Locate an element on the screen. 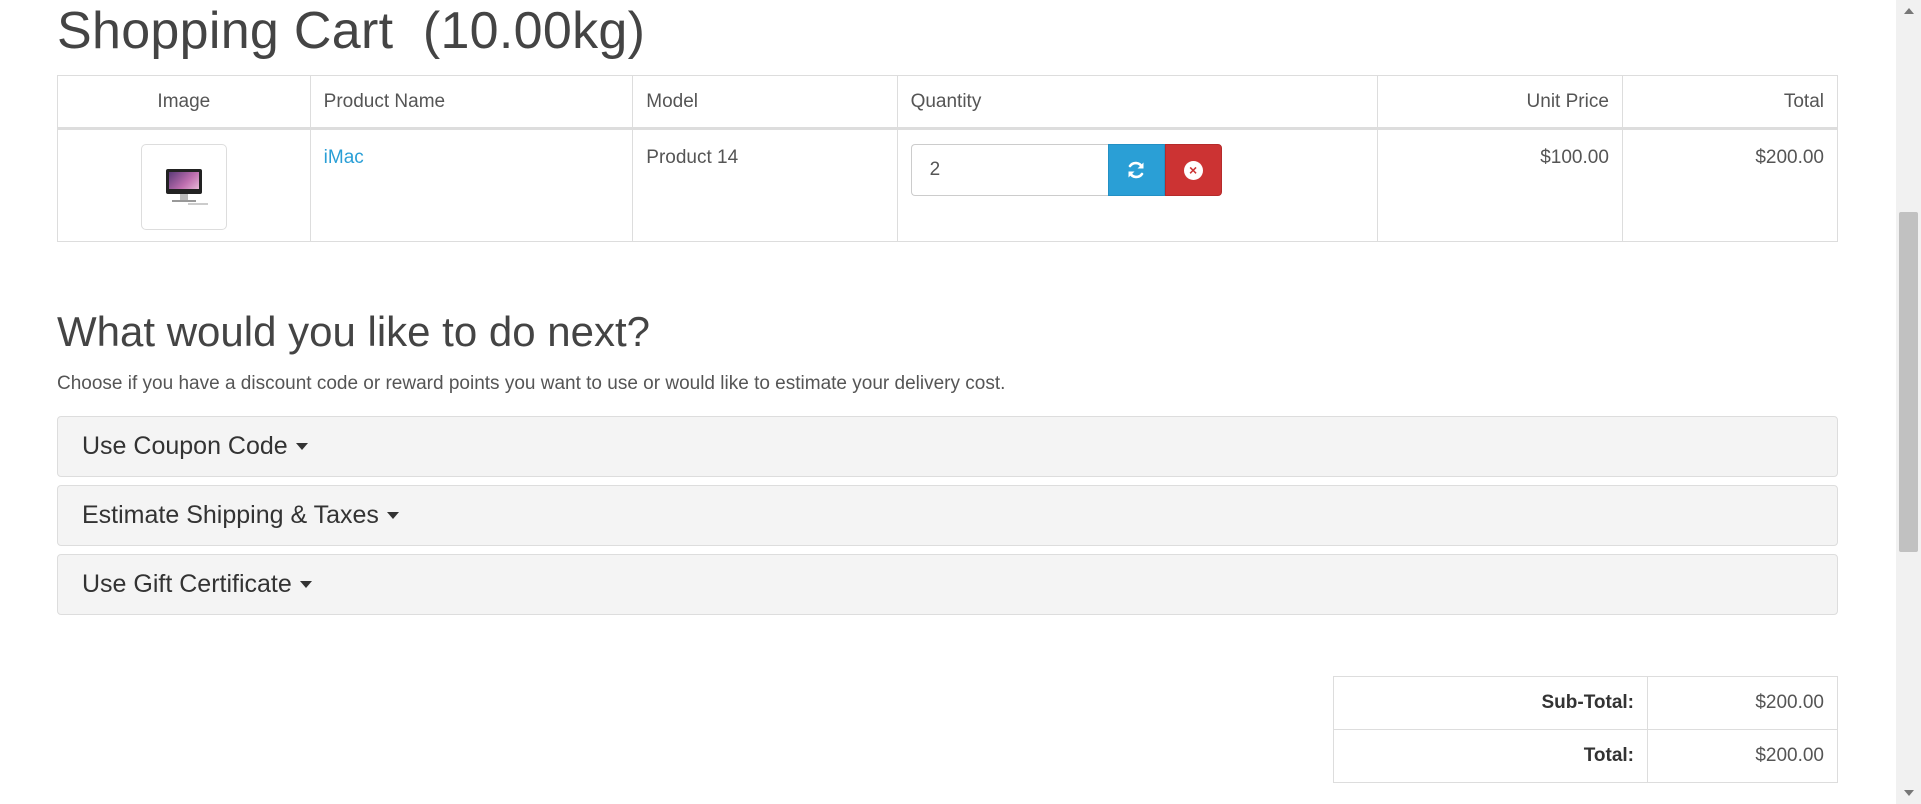  remove-item-button: × is located at coordinates (1193, 170).